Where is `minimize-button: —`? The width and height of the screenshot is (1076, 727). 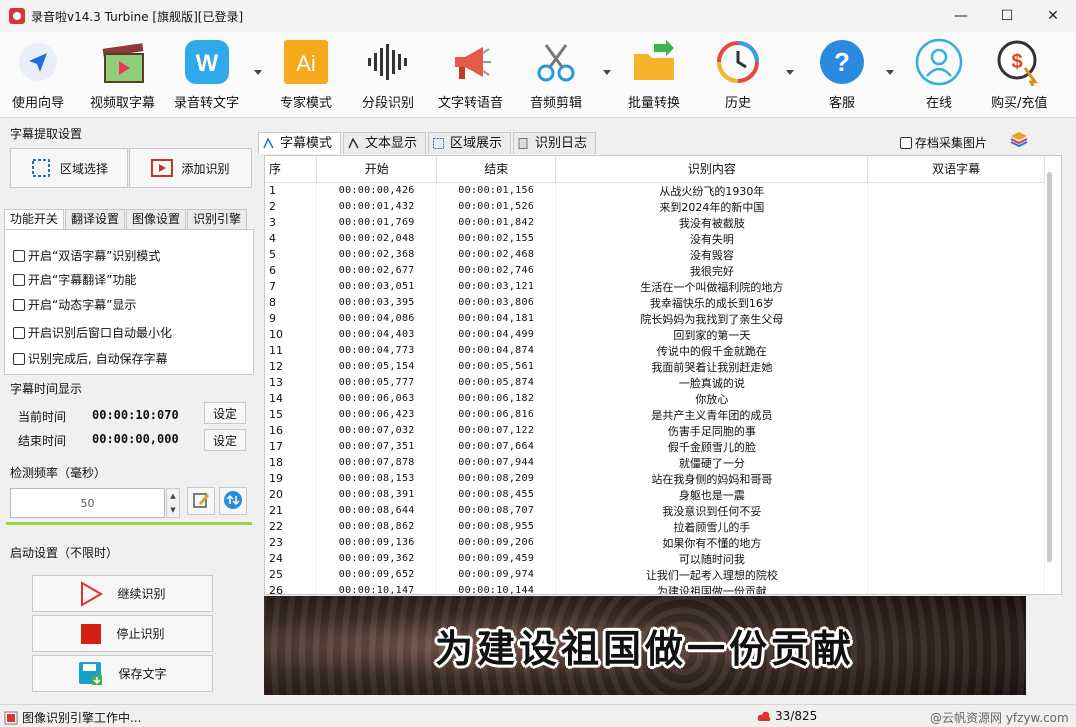 minimize-button: — is located at coordinates (961, 16).